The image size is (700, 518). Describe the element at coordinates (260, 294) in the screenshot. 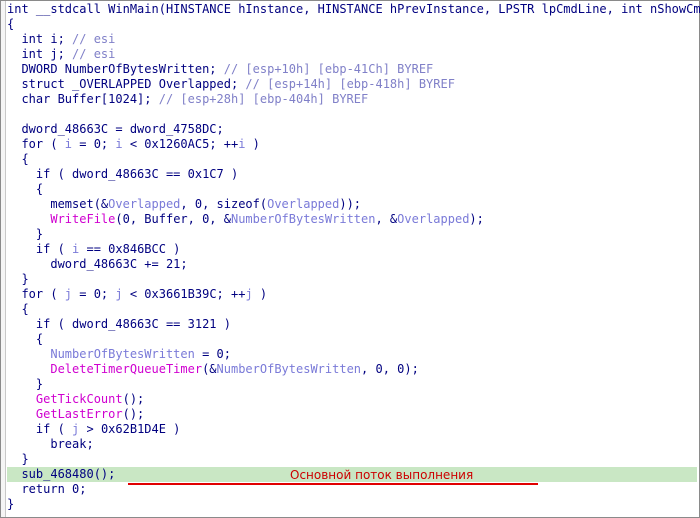

I see `code-token: )` at that location.